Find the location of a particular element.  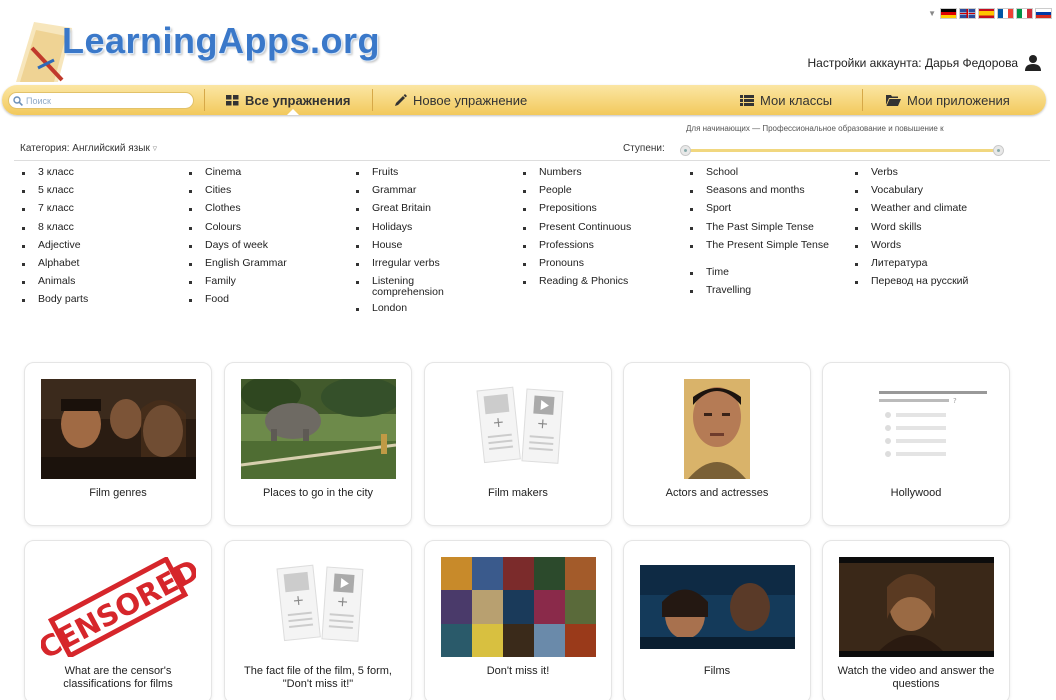

subcategory-link: Seasons and months is located at coordinates (760, 194).